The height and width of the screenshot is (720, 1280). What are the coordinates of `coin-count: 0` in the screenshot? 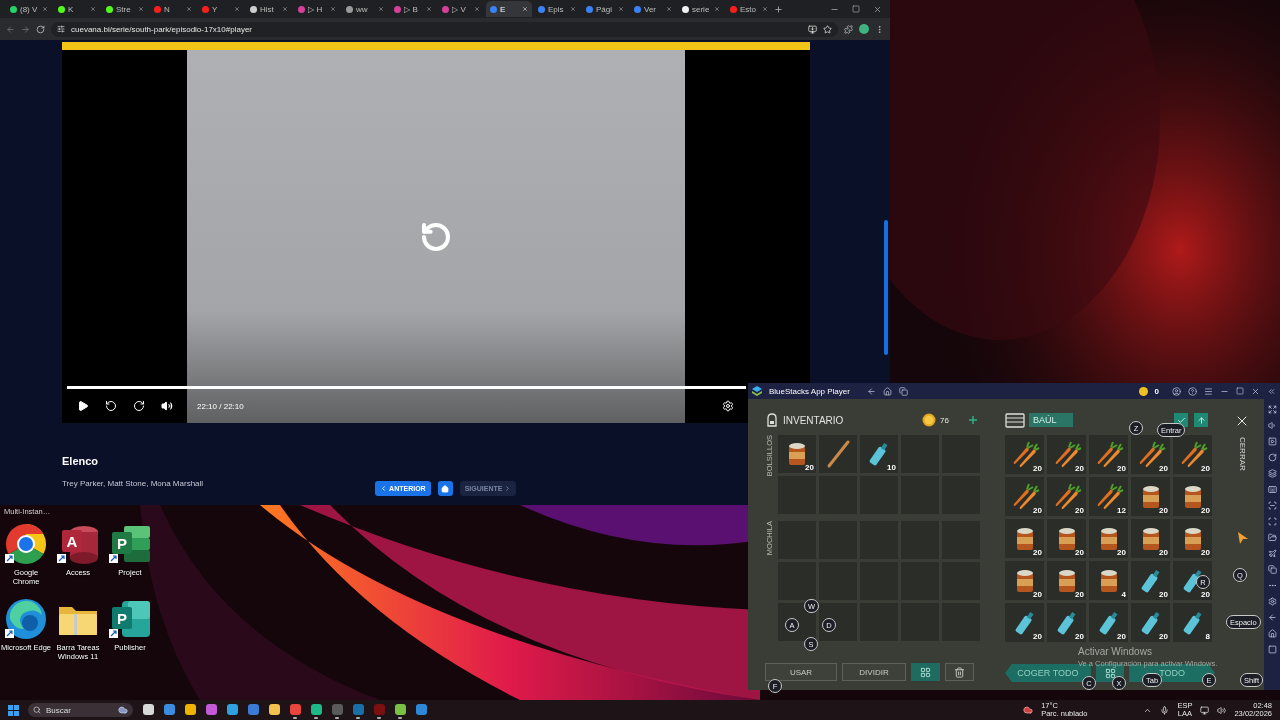 It's located at (1156, 391).